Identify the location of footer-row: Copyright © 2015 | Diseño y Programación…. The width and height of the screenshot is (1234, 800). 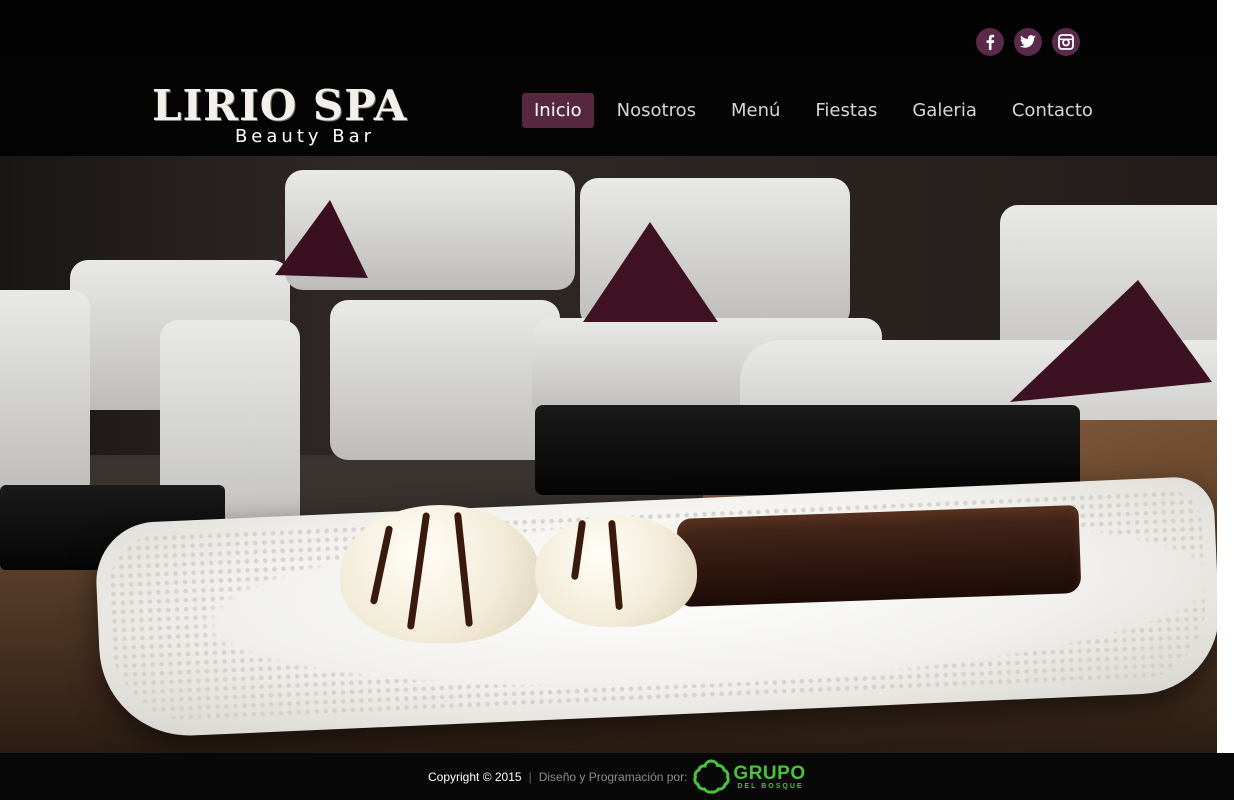
(617, 776).